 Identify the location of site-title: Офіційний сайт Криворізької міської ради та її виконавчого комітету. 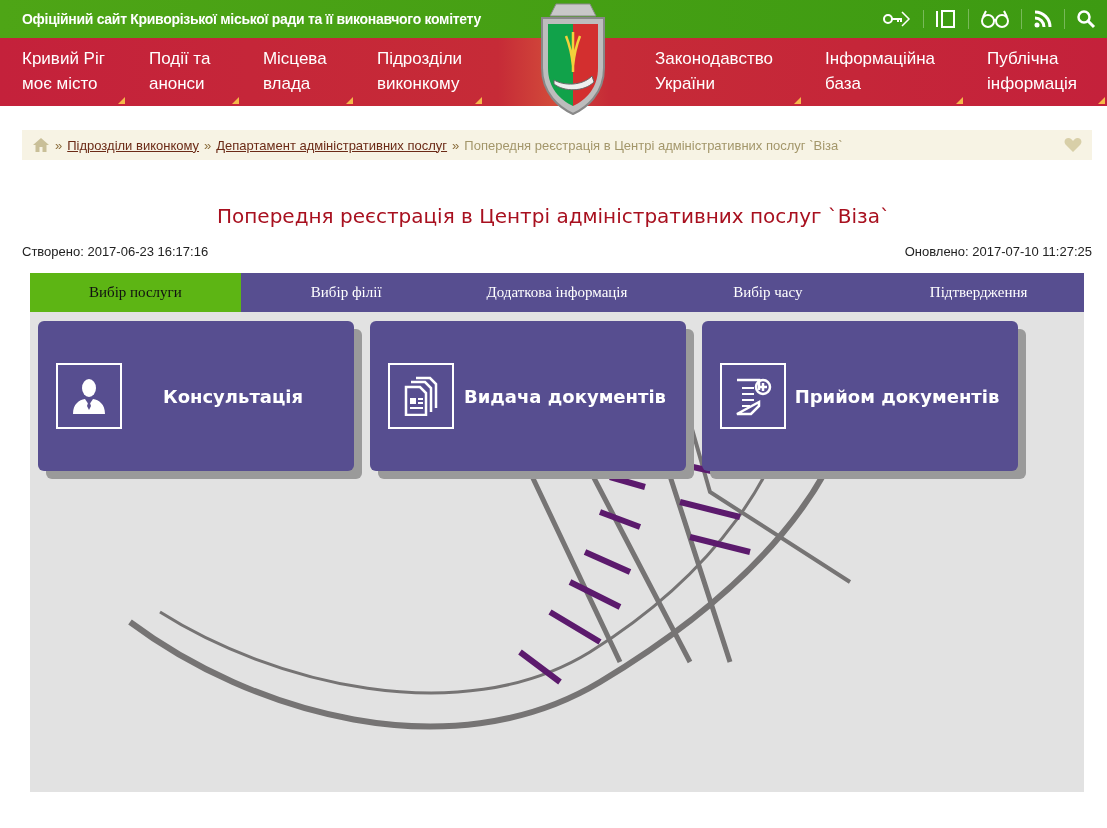
(251, 19).